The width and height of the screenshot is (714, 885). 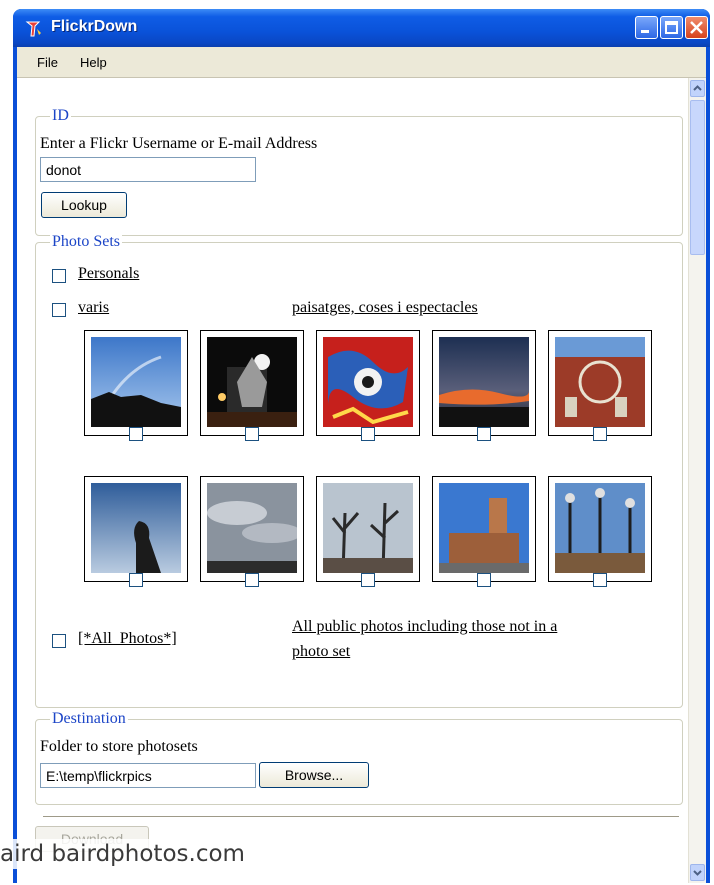 I want to click on photo-sets-legend: Photo Sets, so click(x=86, y=242).